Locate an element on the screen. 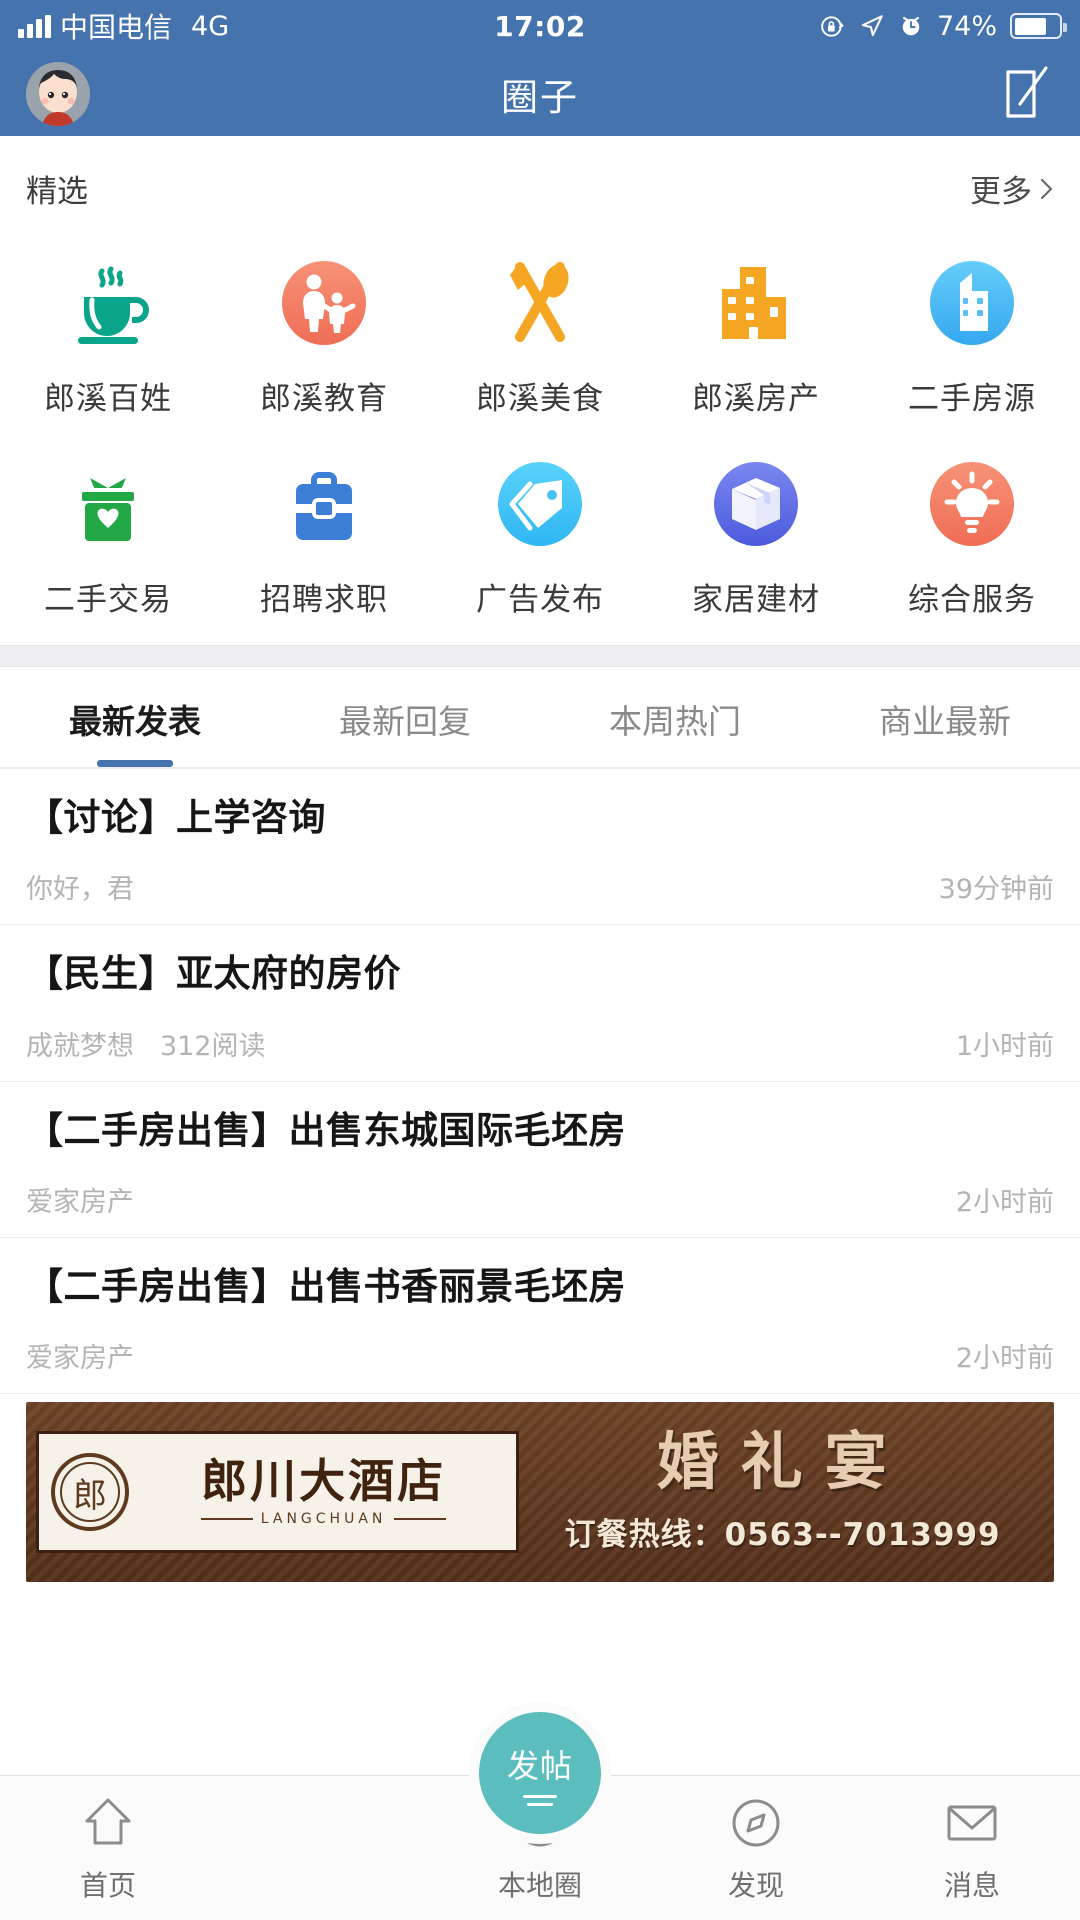 The width and height of the screenshot is (1080, 1920). featured-item-label: 二手房源 is located at coordinates (972, 399).